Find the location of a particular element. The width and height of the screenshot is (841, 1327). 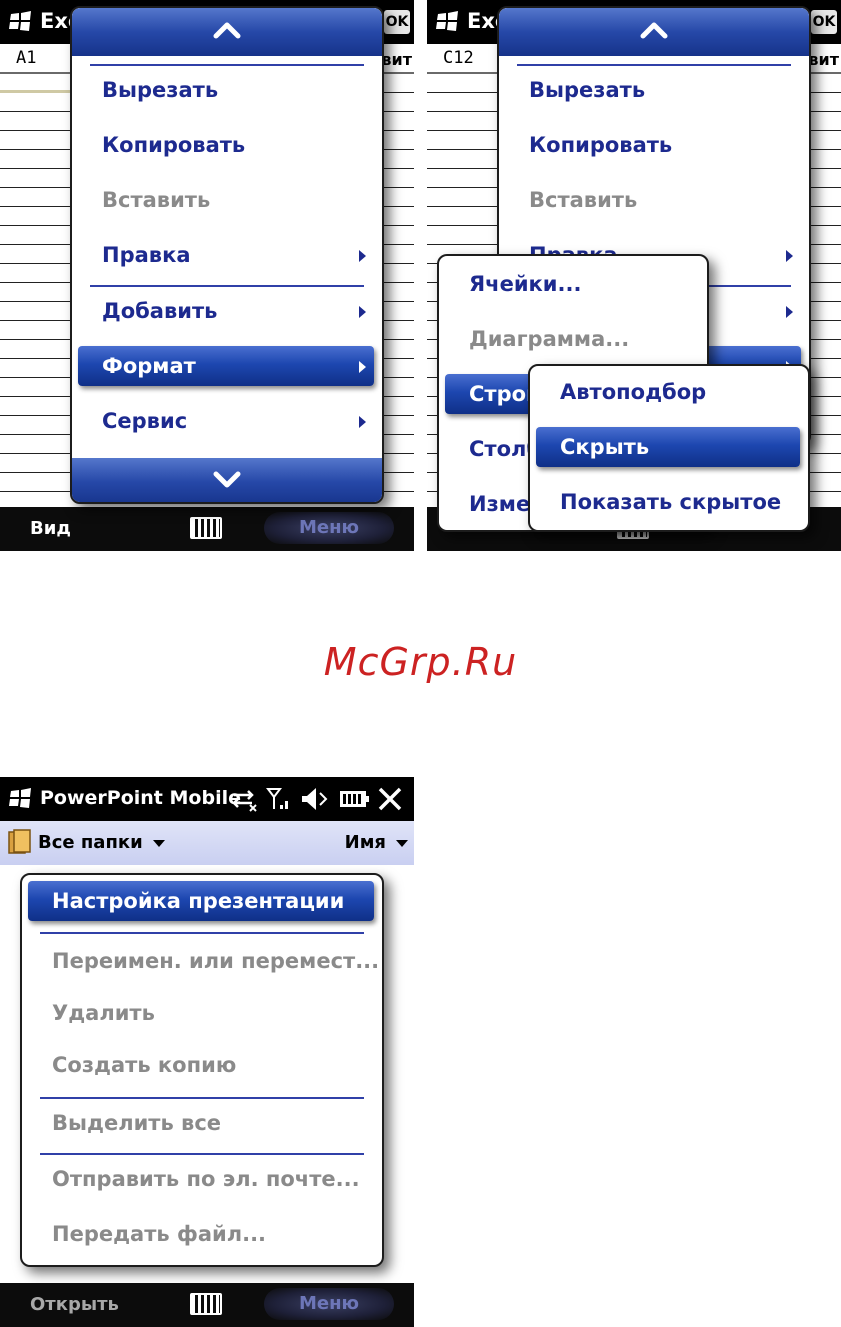

app-title: PowerPoint Mobile is located at coordinates (140, 798).